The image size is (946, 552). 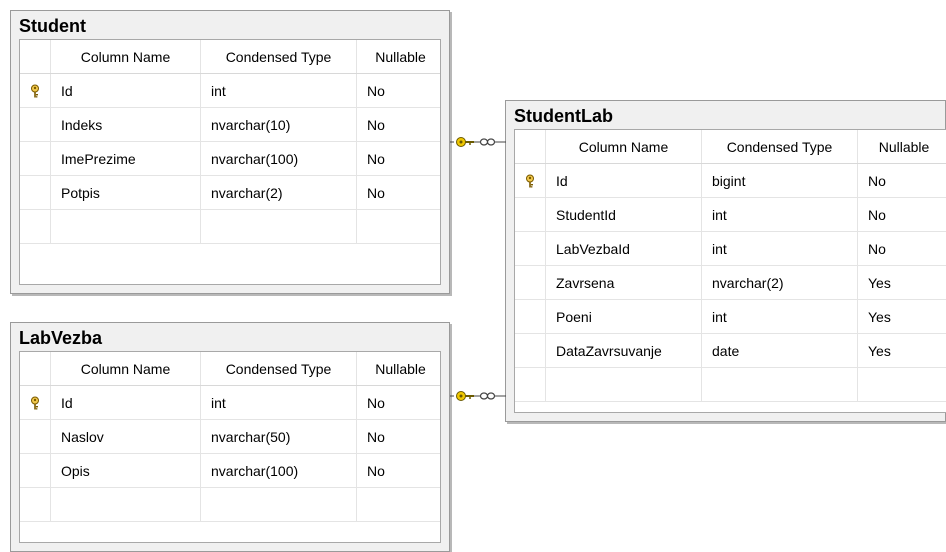 I want to click on table-row: Naslov nvarchar(50) No, so click(x=230, y=437).